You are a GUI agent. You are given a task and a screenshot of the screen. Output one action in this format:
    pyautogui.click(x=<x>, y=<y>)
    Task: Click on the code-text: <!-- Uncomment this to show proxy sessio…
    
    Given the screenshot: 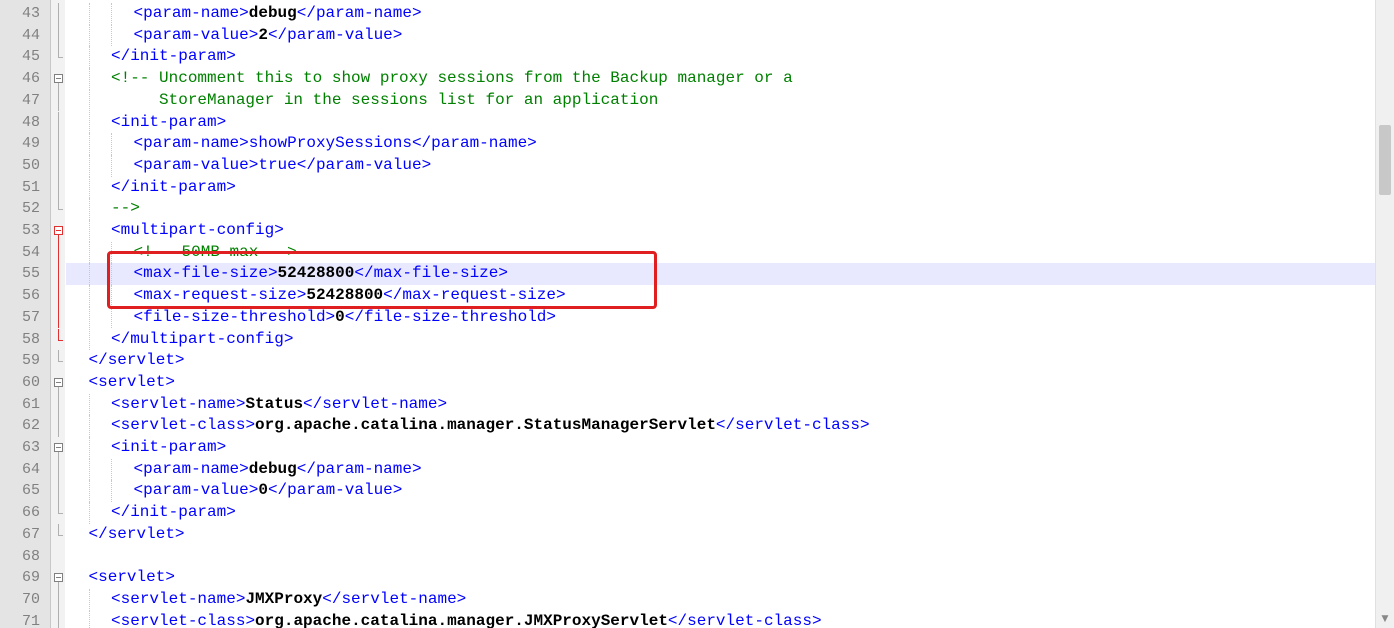 What is the action you would take?
    pyautogui.click(x=721, y=79)
    